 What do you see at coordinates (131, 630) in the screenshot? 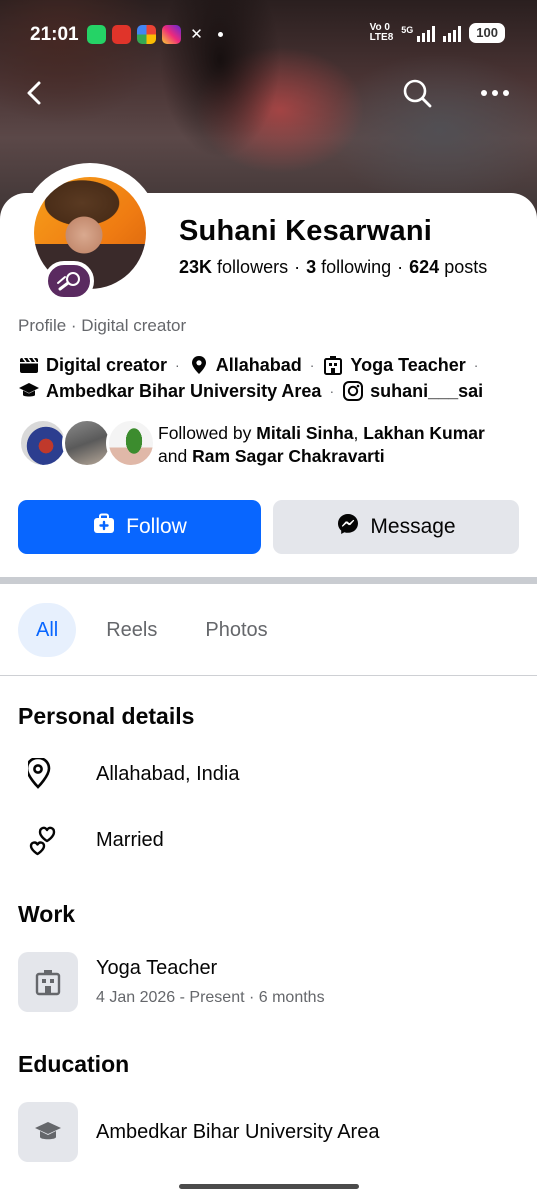
I see `tab-reels: Reels` at bounding box center [131, 630].